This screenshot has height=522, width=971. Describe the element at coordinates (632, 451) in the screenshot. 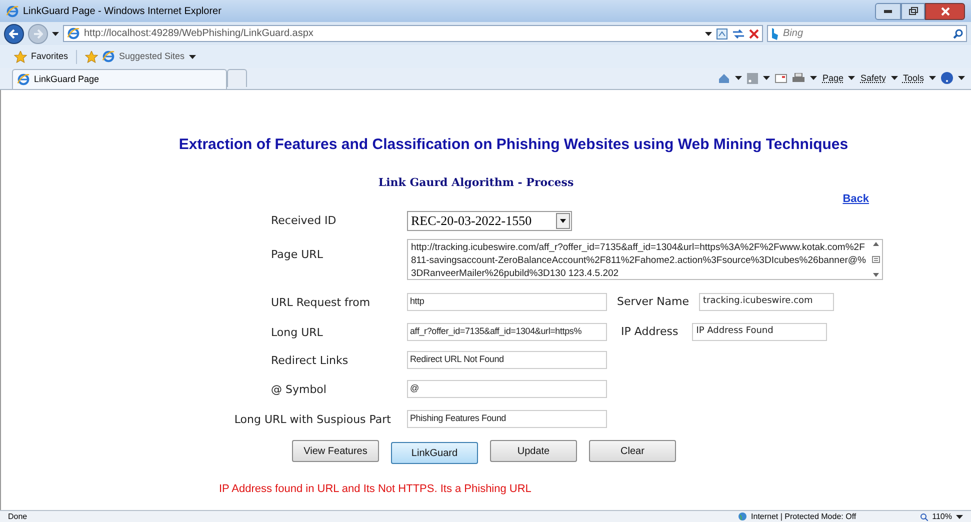

I see `form-button: Clear` at that location.